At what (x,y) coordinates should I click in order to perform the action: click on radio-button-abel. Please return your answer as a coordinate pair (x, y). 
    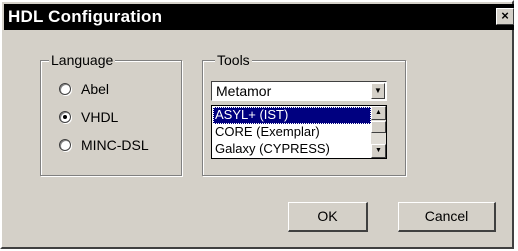
    Looking at the image, I should click on (65, 89).